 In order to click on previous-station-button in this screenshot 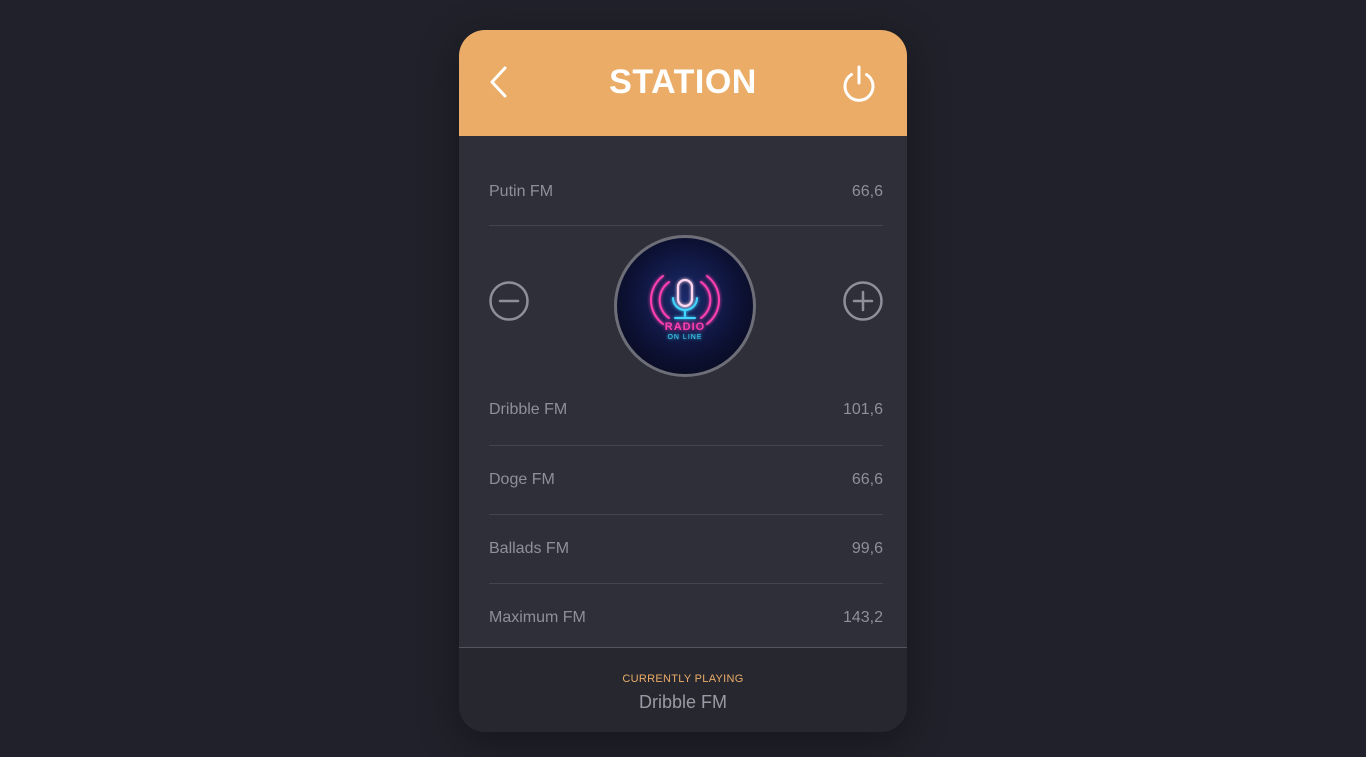, I will do `click(509, 301)`.